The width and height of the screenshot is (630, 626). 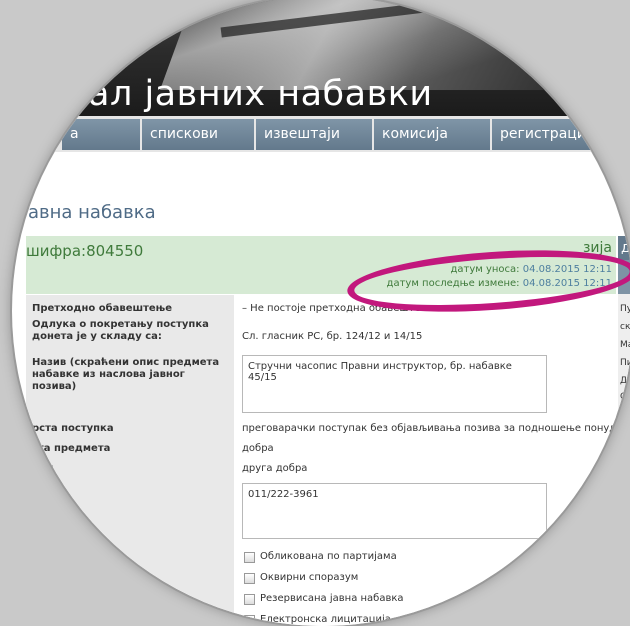 I want to click on checkbox-label: Резервисана јавна набавка, so click(x=332, y=598).